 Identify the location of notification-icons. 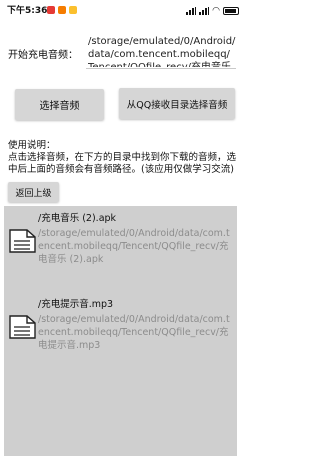
(62, 10).